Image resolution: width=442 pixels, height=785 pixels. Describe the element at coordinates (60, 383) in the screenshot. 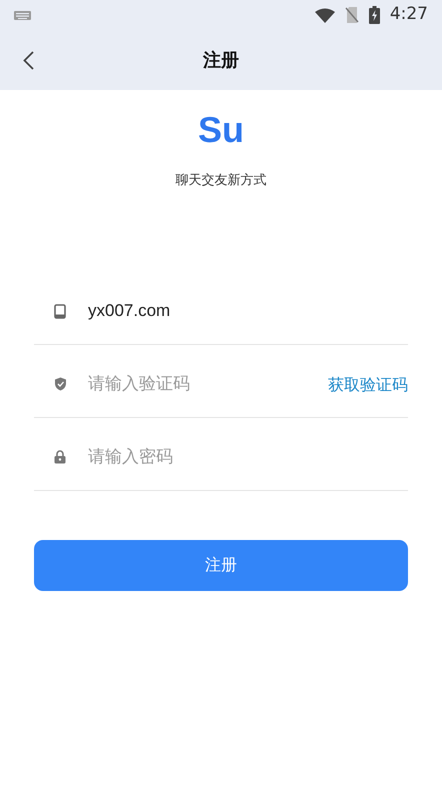

I see `shield-icon` at that location.